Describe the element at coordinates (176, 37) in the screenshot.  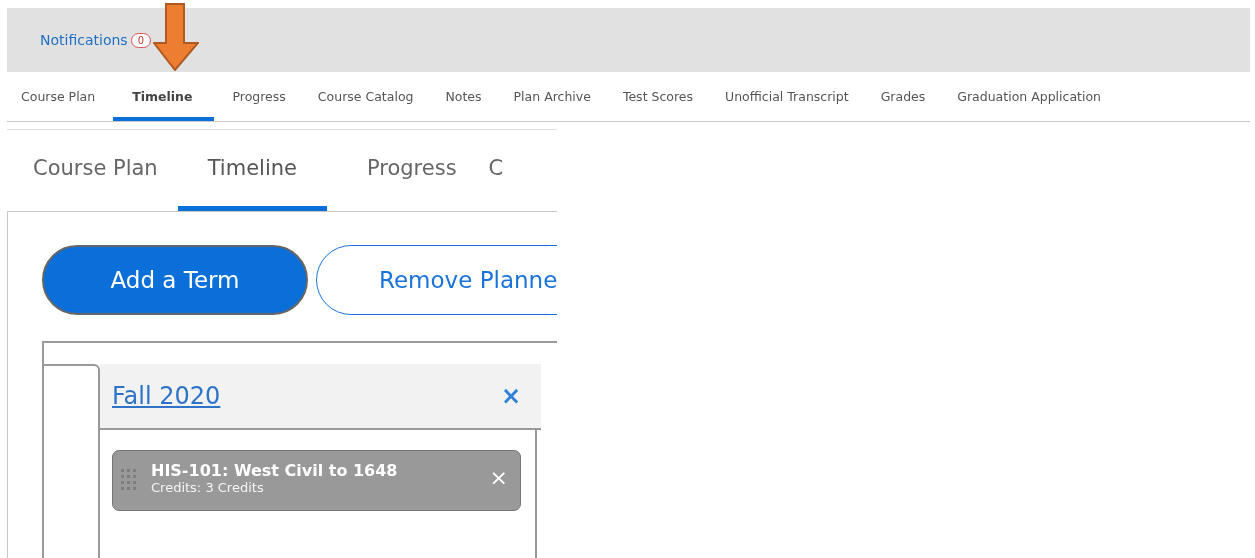
I see `arrow-icon` at that location.